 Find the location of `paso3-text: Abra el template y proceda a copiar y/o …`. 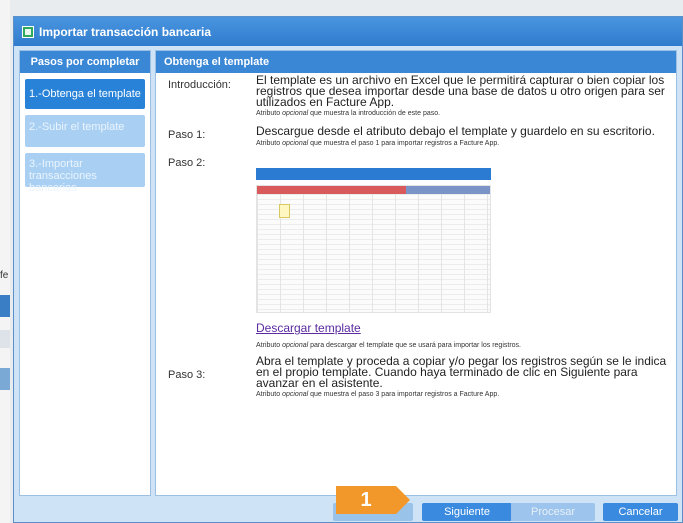

paso3-text: Abra el template y proceda a copiar y/o … is located at coordinates (461, 372).